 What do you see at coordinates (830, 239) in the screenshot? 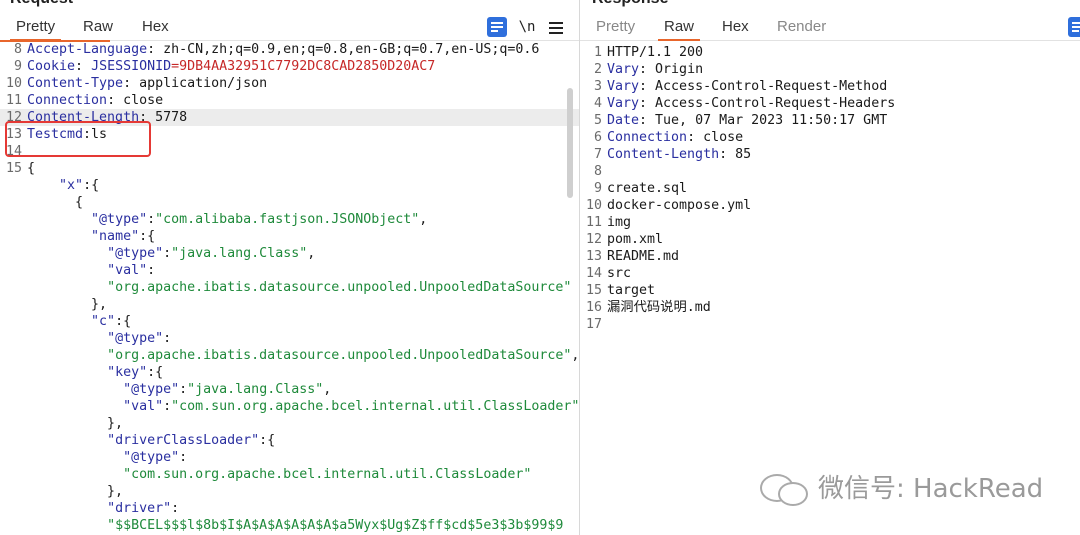
I see `code-line: 12 pom.xml` at bounding box center [830, 239].